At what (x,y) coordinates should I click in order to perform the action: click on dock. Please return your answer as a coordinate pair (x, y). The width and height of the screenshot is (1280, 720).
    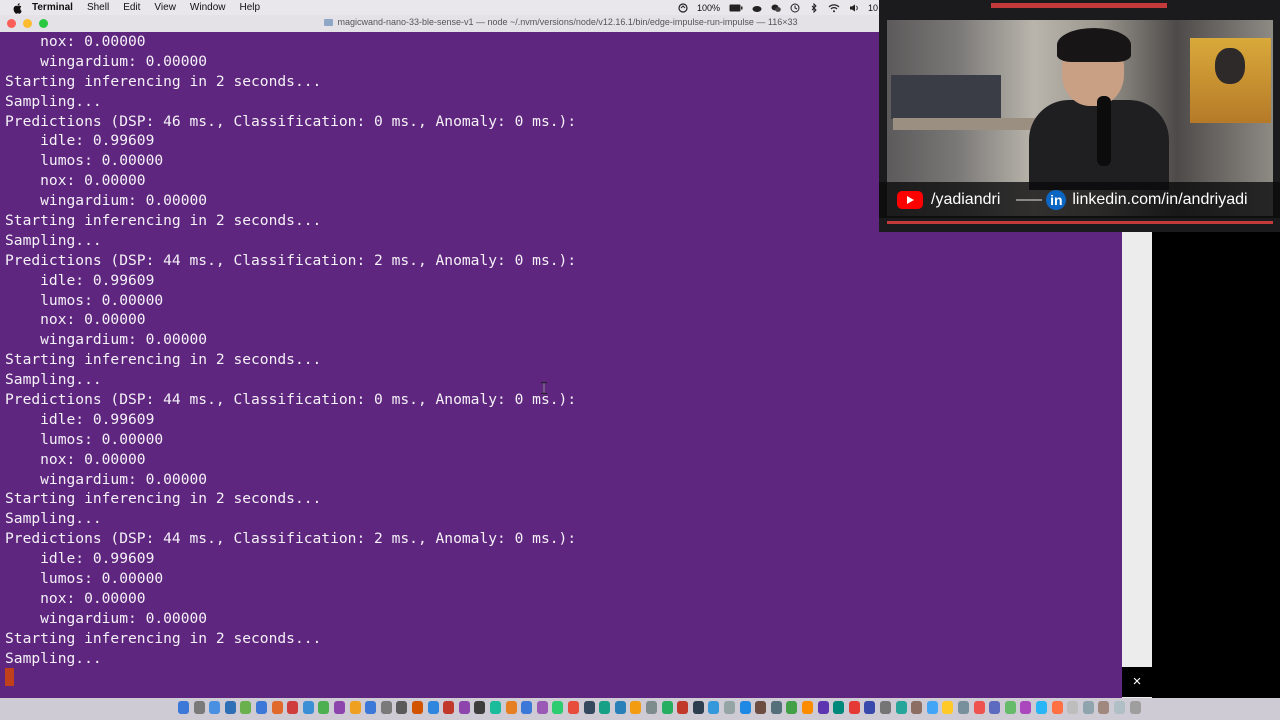
    Looking at the image, I should click on (640, 709).